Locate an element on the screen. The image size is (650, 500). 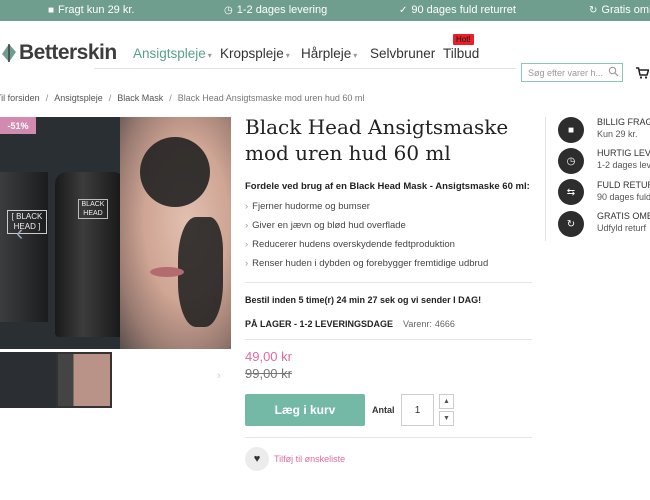
current-price: 49,00 kr is located at coordinates (268, 356).